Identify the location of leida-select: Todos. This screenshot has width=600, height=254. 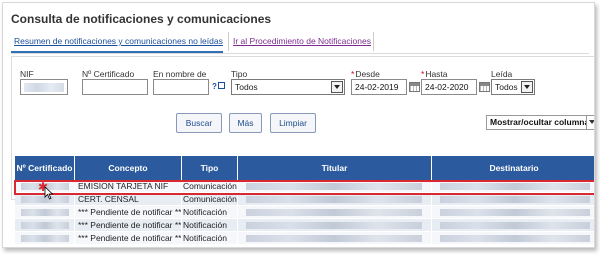
(513, 87).